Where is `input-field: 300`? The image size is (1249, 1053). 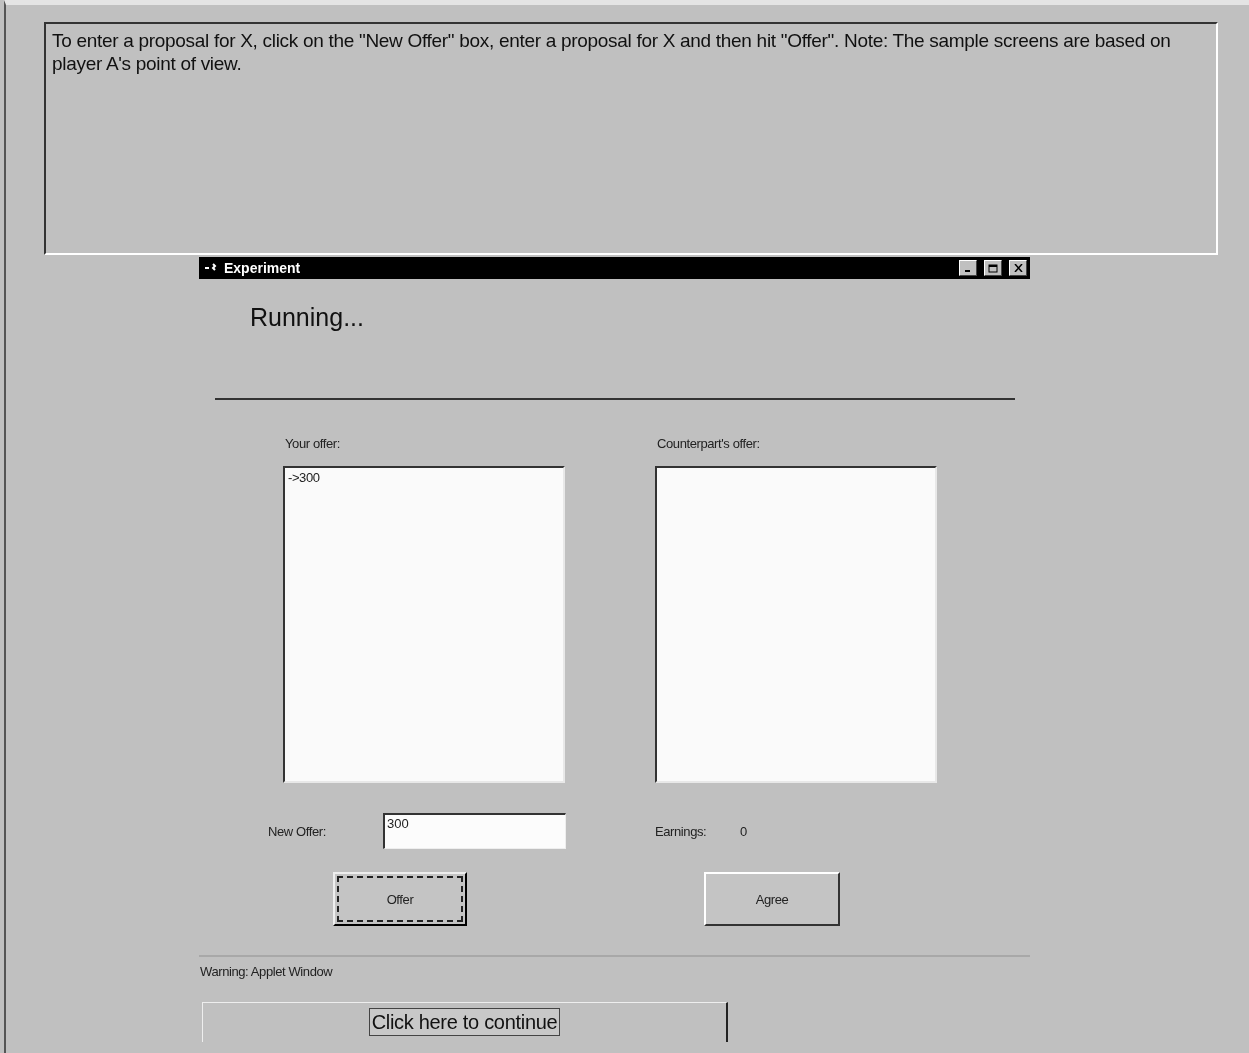 input-field: 300 is located at coordinates (474, 831).